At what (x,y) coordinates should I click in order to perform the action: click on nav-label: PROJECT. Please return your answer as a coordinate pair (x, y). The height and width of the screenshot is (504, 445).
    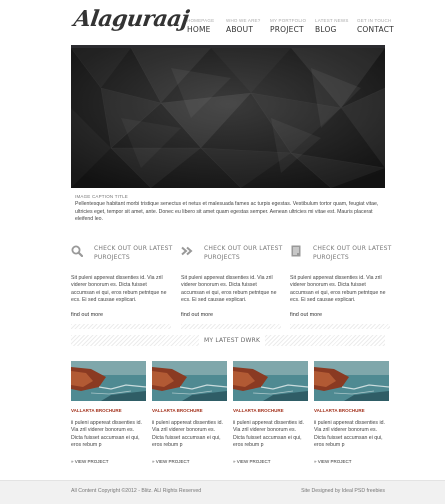
    Looking at the image, I should click on (291, 29).